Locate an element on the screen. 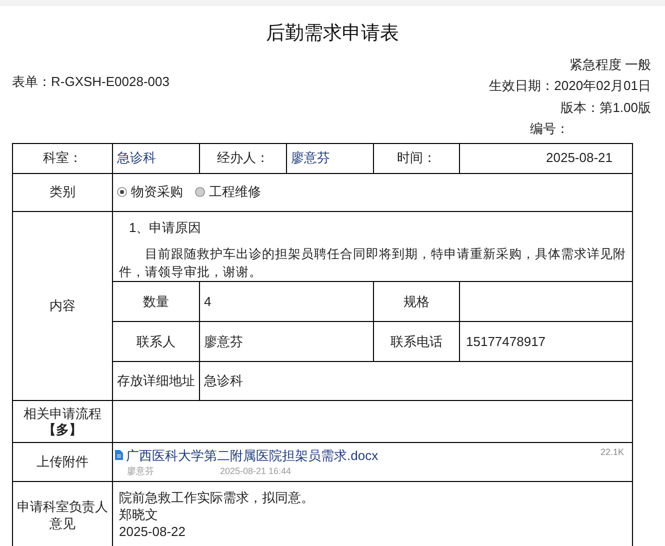 The image size is (665, 546). field-label: 数量 is located at coordinates (156, 301).